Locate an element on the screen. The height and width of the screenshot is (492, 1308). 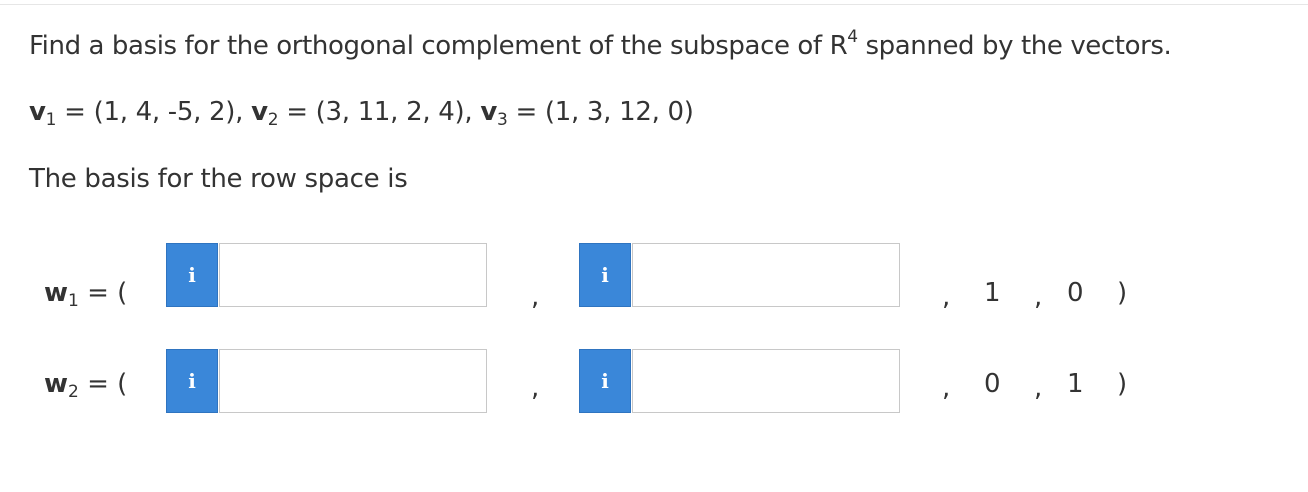
w-index: 2 is located at coordinates (73, 392).